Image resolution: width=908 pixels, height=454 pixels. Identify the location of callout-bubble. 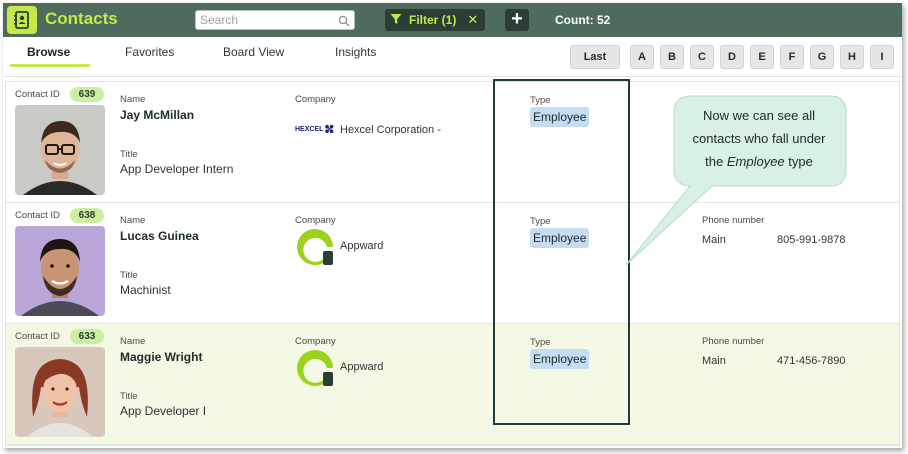
(736, 180).